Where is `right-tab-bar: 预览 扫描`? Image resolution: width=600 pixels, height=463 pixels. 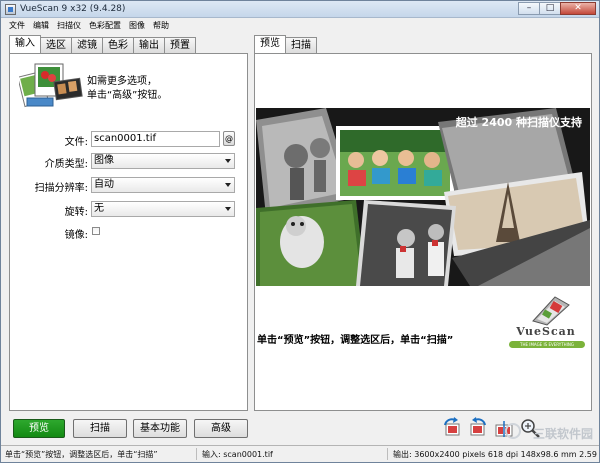
right-tab-bar: 预览 扫描 is located at coordinates (285, 44).